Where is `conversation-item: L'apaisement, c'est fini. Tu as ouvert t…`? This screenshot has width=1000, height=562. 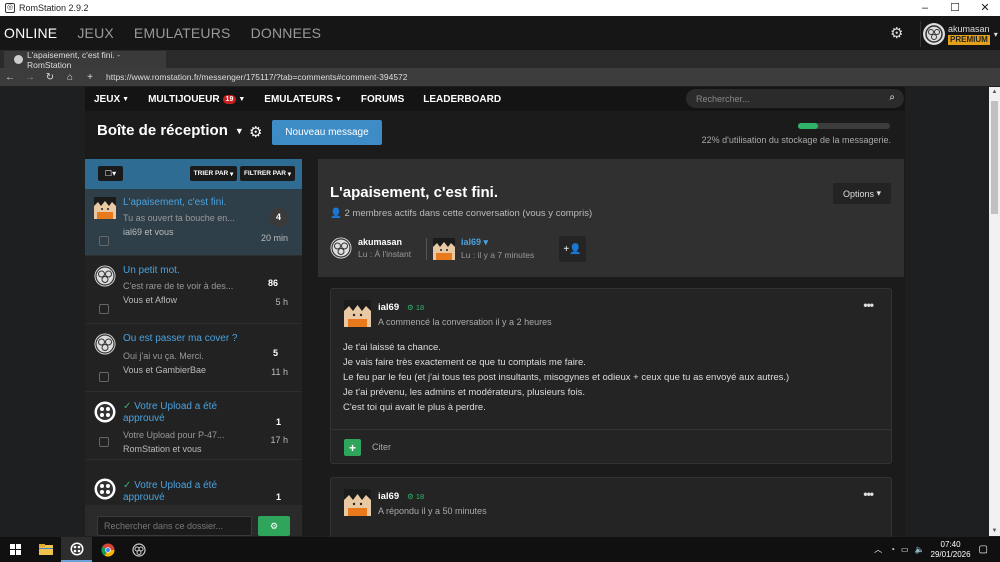 conversation-item: L'apaisement, c'est fini. Tu as ouvert t… is located at coordinates (193, 222).